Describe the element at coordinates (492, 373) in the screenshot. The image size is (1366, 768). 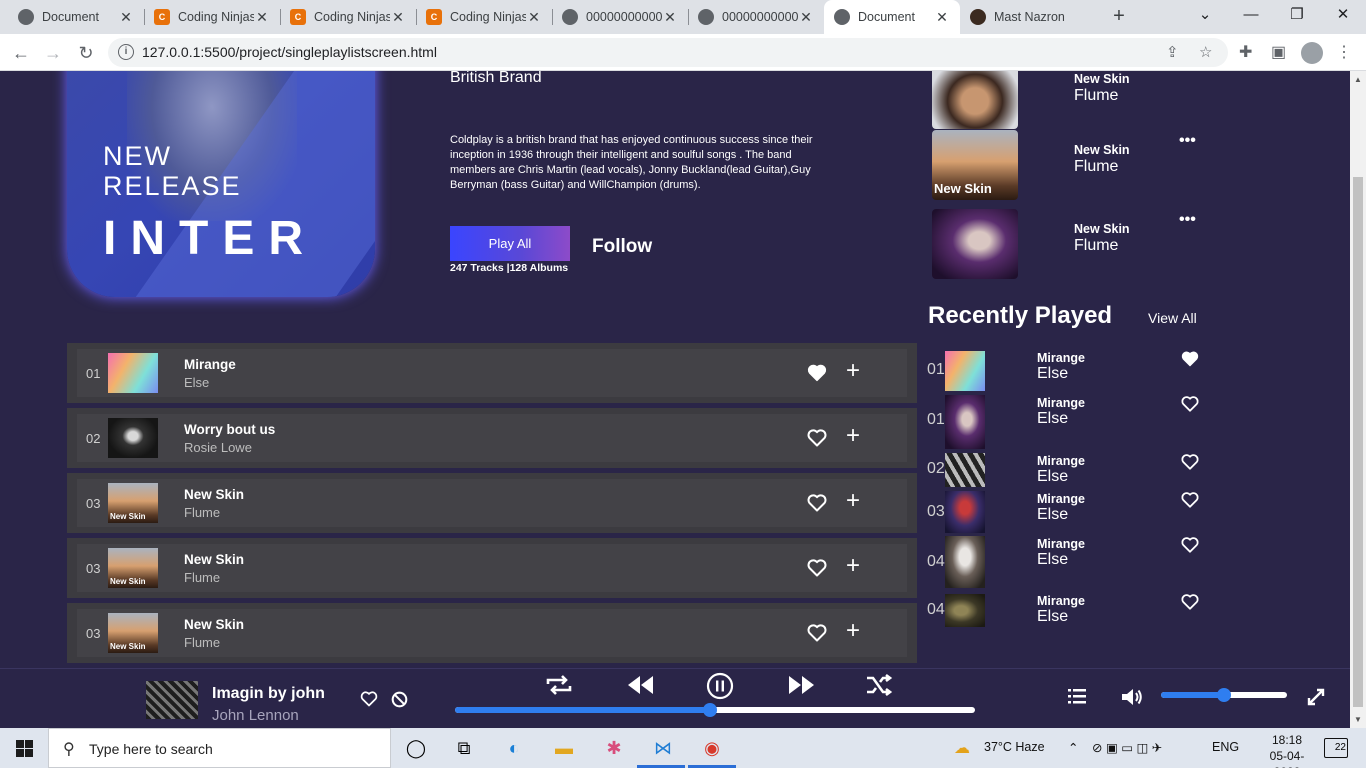
I see `track-row: 01 Mirange Else +` at that location.